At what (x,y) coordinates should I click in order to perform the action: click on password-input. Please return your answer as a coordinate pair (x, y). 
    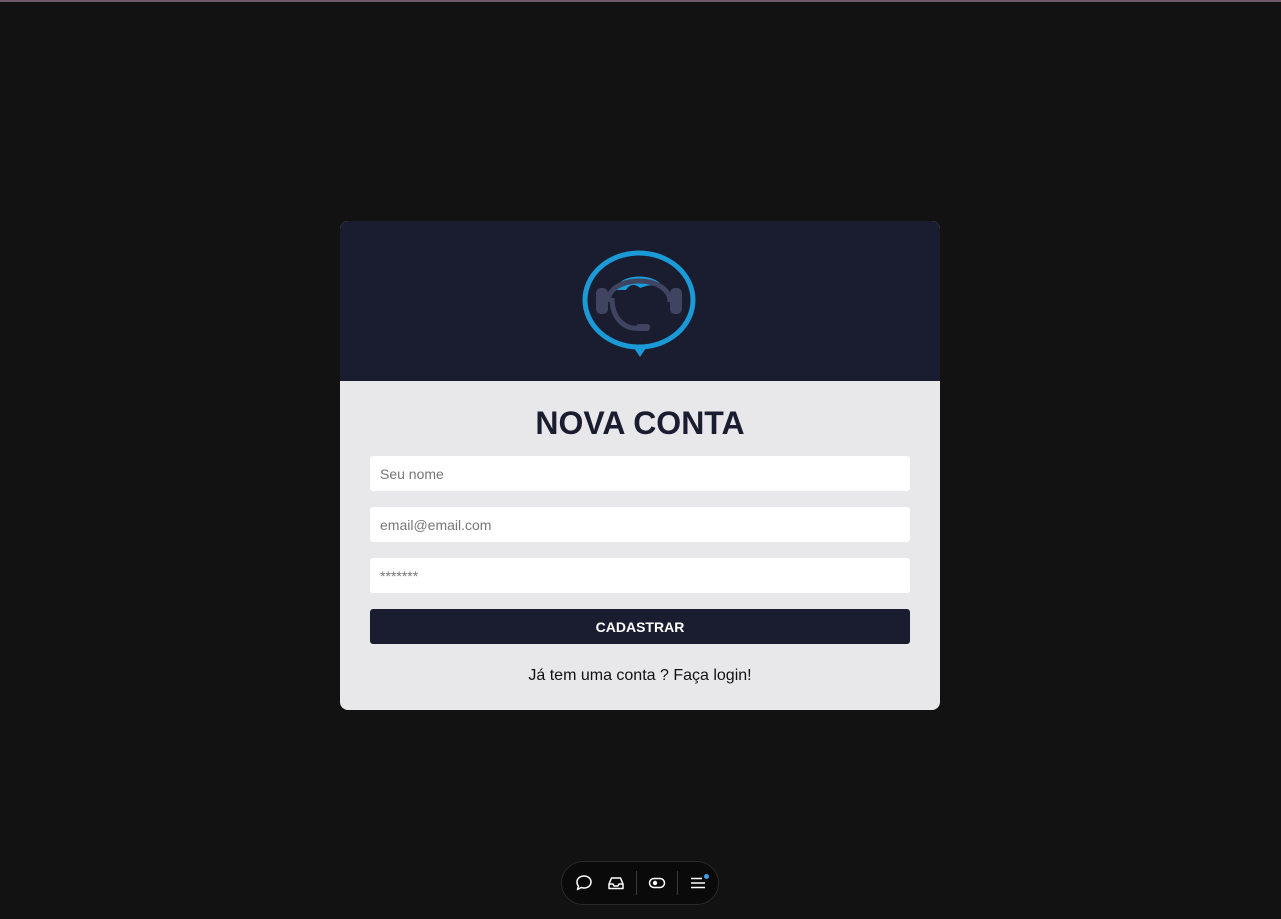
    Looking at the image, I should click on (640, 575).